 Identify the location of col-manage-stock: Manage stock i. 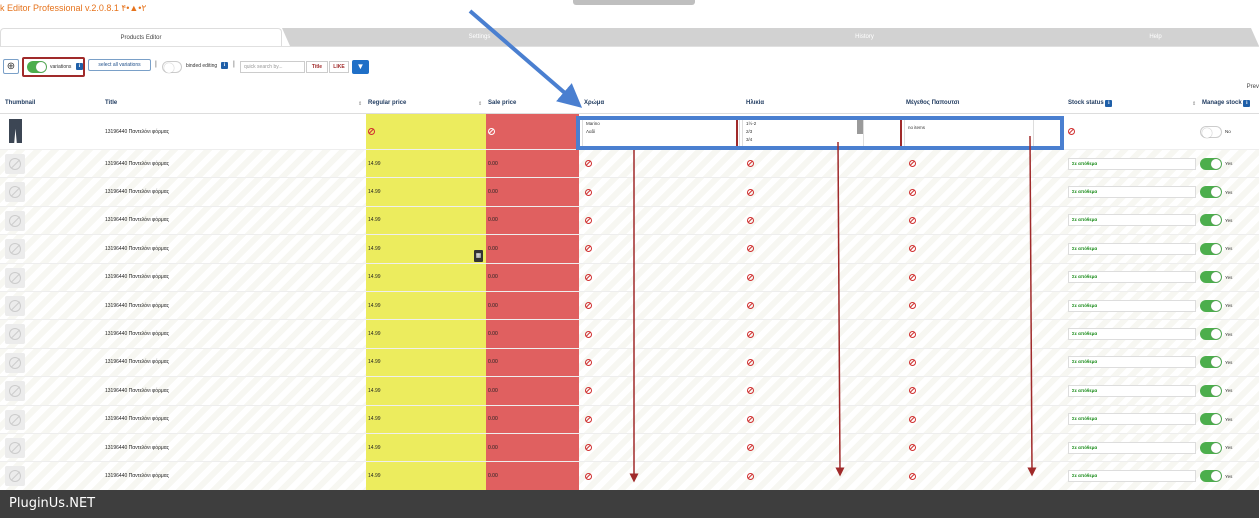
(1226, 103).